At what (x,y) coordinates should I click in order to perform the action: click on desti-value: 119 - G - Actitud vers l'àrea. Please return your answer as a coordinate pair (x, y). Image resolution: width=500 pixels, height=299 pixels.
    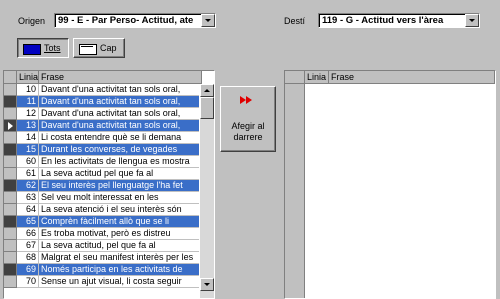
    Looking at the image, I should click on (383, 20).